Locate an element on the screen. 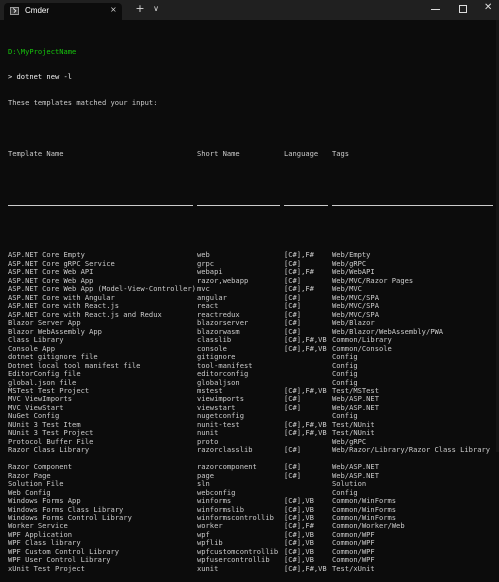 The width and height of the screenshot is (499, 582). header-short-name: Short Name is located at coordinates (218, 153).